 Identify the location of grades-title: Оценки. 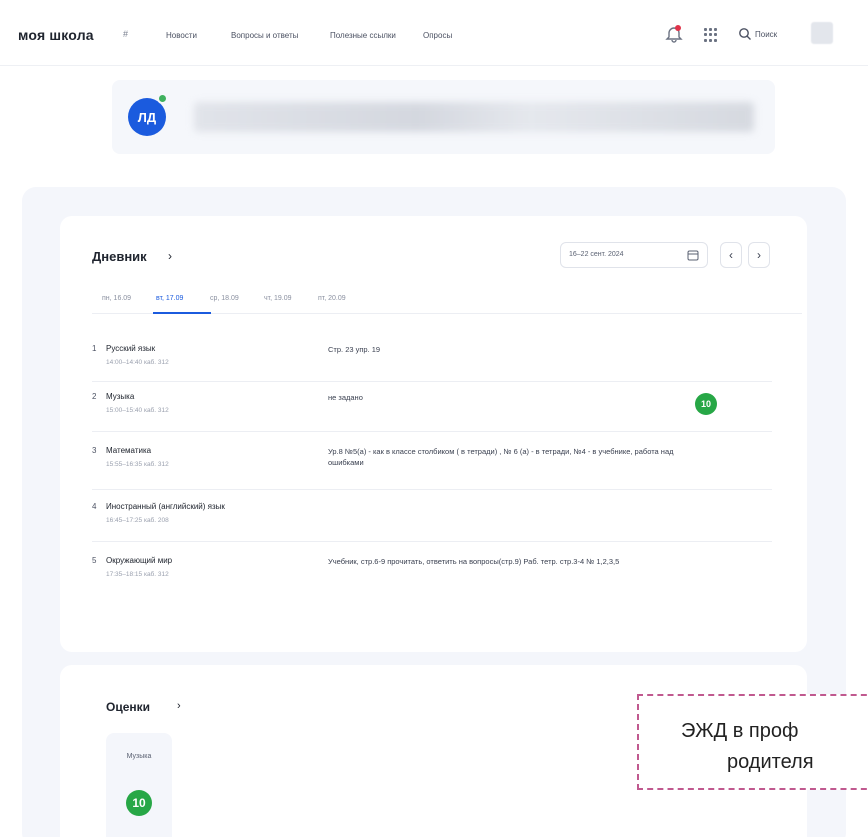
(128, 707).